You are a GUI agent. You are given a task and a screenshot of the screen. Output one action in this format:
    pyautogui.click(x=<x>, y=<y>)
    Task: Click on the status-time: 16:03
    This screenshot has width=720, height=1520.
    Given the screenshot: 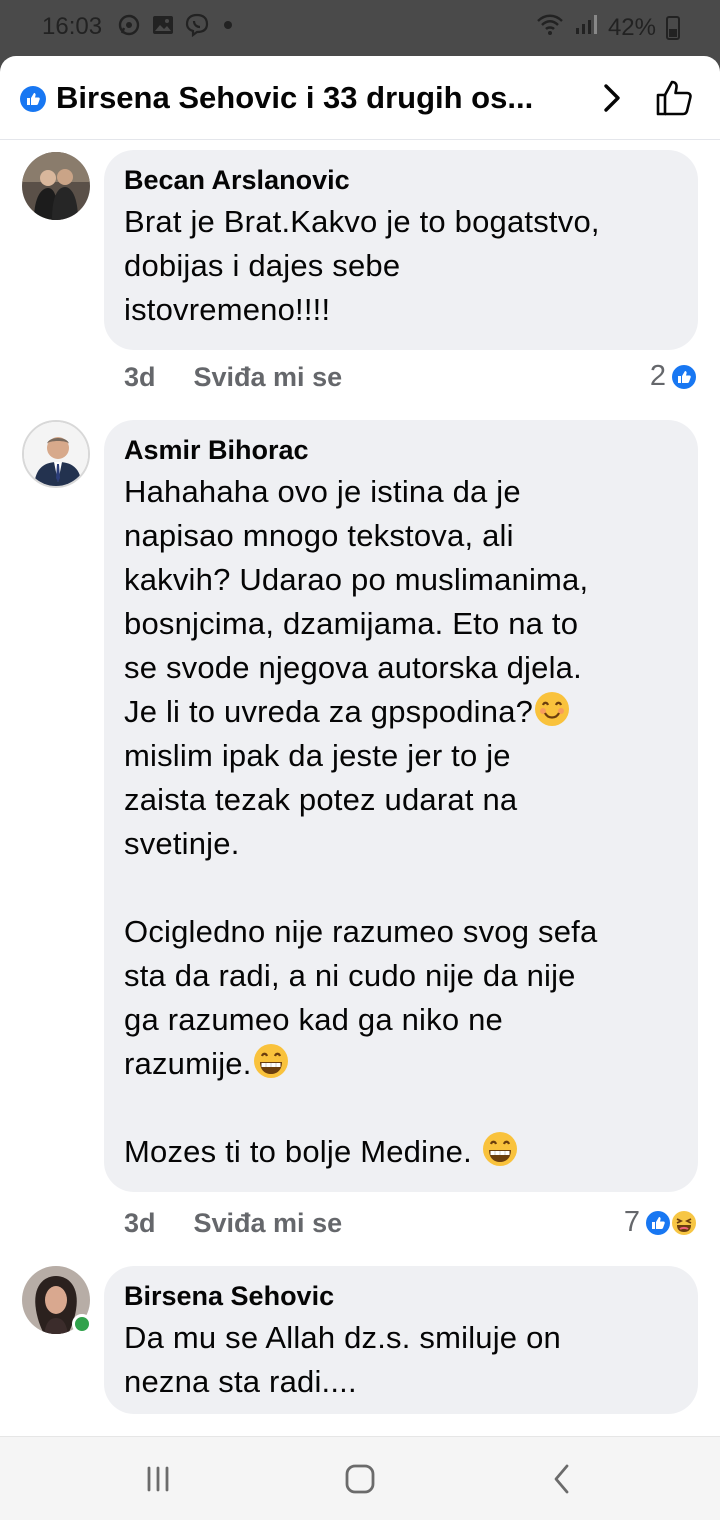 What is the action you would take?
    pyautogui.click(x=72, y=26)
    